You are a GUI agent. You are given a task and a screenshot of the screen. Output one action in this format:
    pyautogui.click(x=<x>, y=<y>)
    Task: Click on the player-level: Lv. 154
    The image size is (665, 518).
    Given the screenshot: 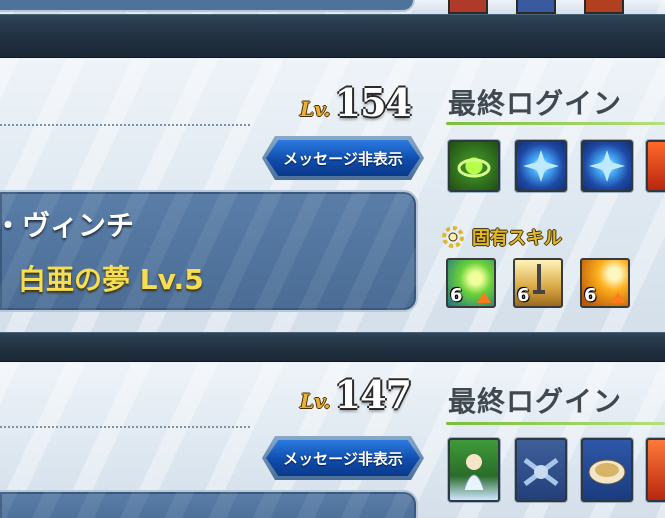 What is the action you would take?
    pyautogui.click(x=356, y=102)
    